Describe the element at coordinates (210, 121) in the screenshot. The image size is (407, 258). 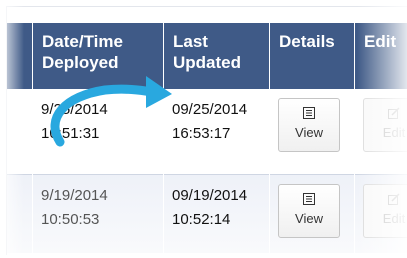
I see `updated-datetime: 09/25/2014 16:53:17` at that location.